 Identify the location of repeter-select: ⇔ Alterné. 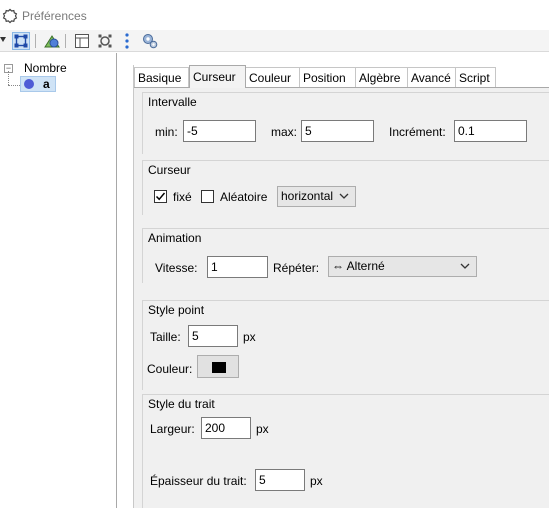
(402, 266).